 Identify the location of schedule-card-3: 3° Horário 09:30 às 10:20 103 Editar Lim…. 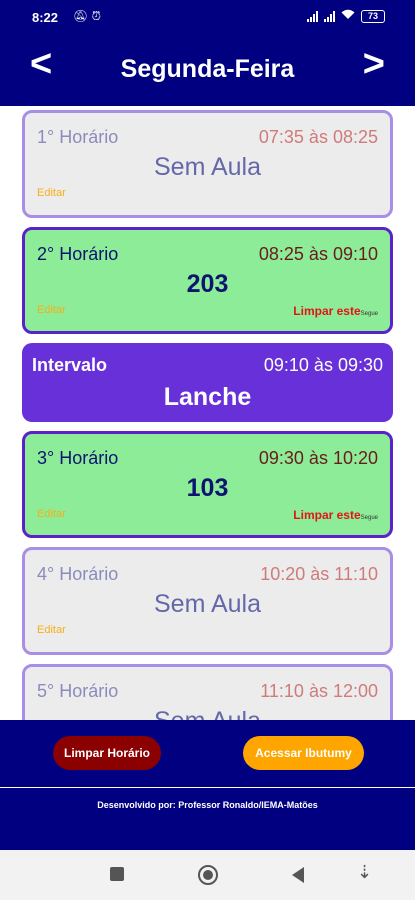
(207, 484).